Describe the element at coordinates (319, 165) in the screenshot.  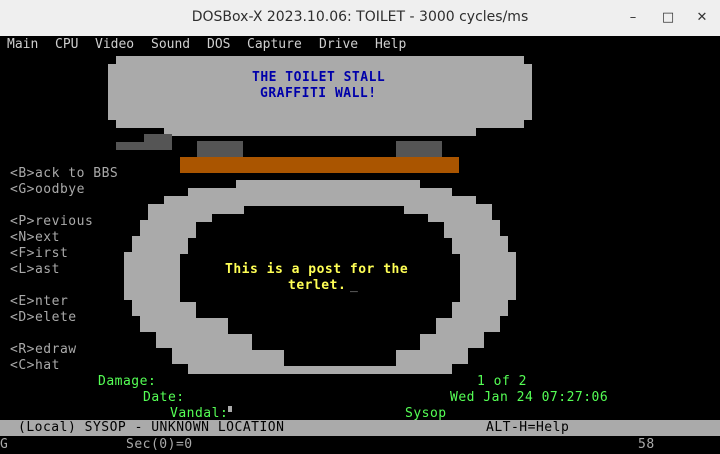
I see `seat-bar` at that location.